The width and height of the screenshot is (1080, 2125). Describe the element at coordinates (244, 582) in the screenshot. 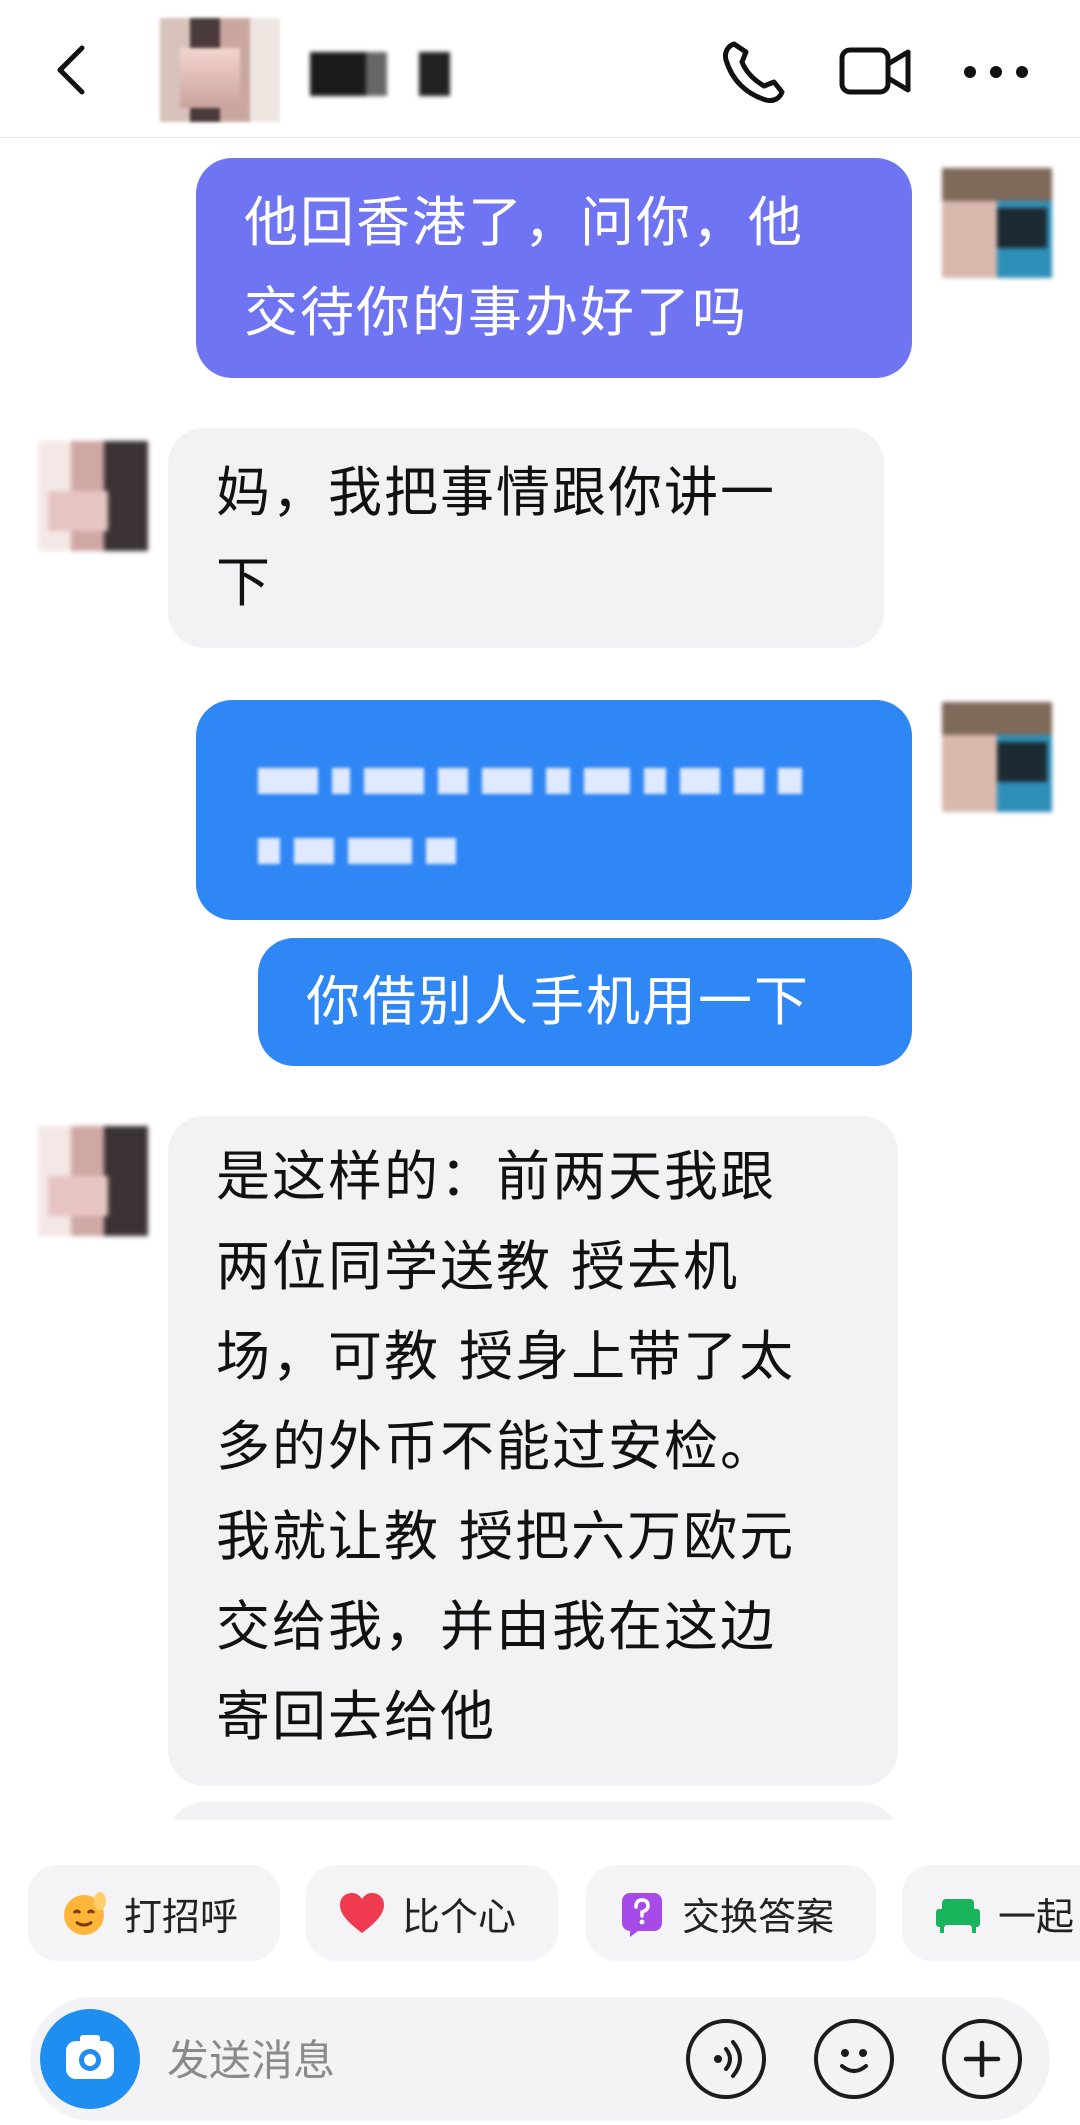

I see `message-line: 下` at that location.